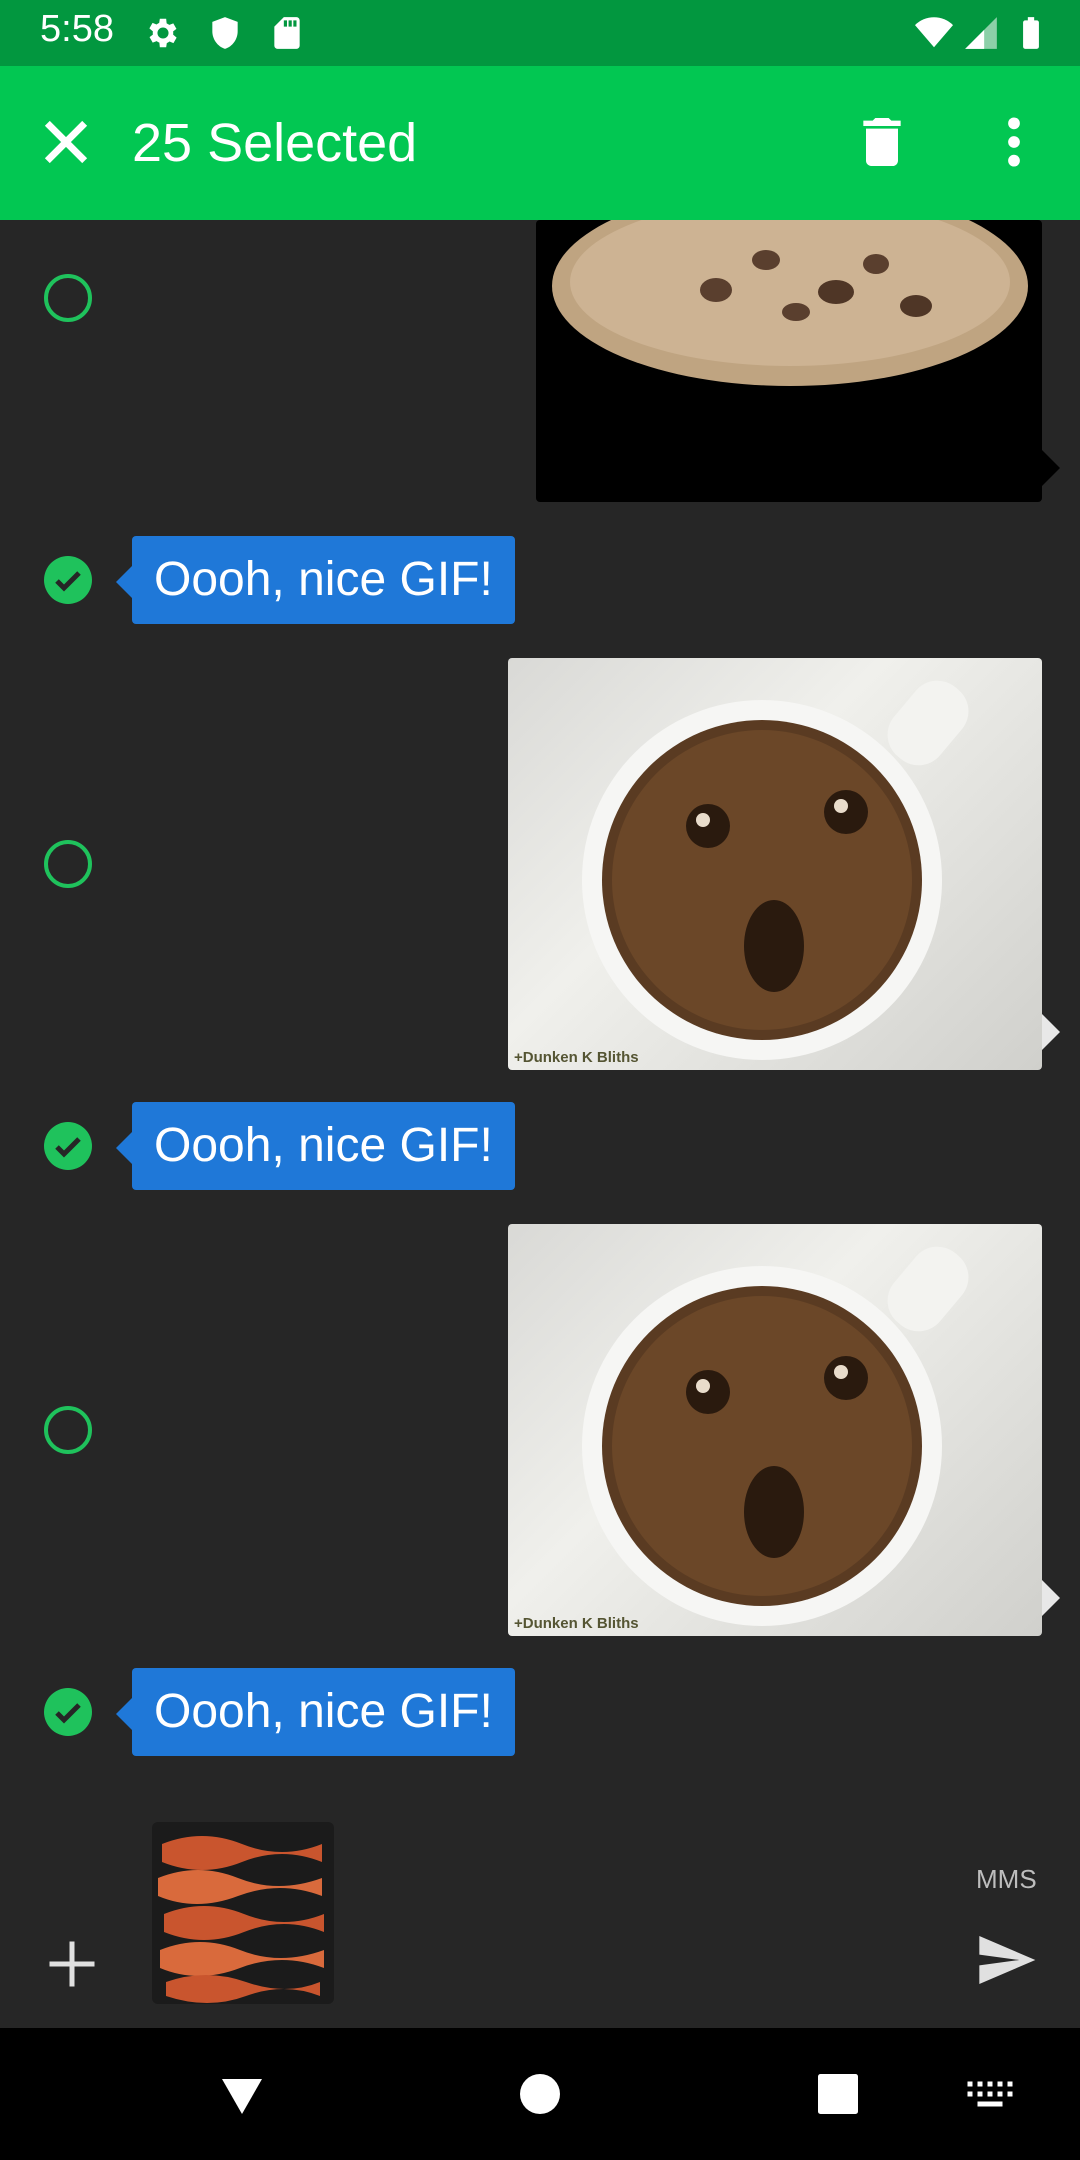  Describe the element at coordinates (72, 1964) in the screenshot. I see `add-icon` at that location.